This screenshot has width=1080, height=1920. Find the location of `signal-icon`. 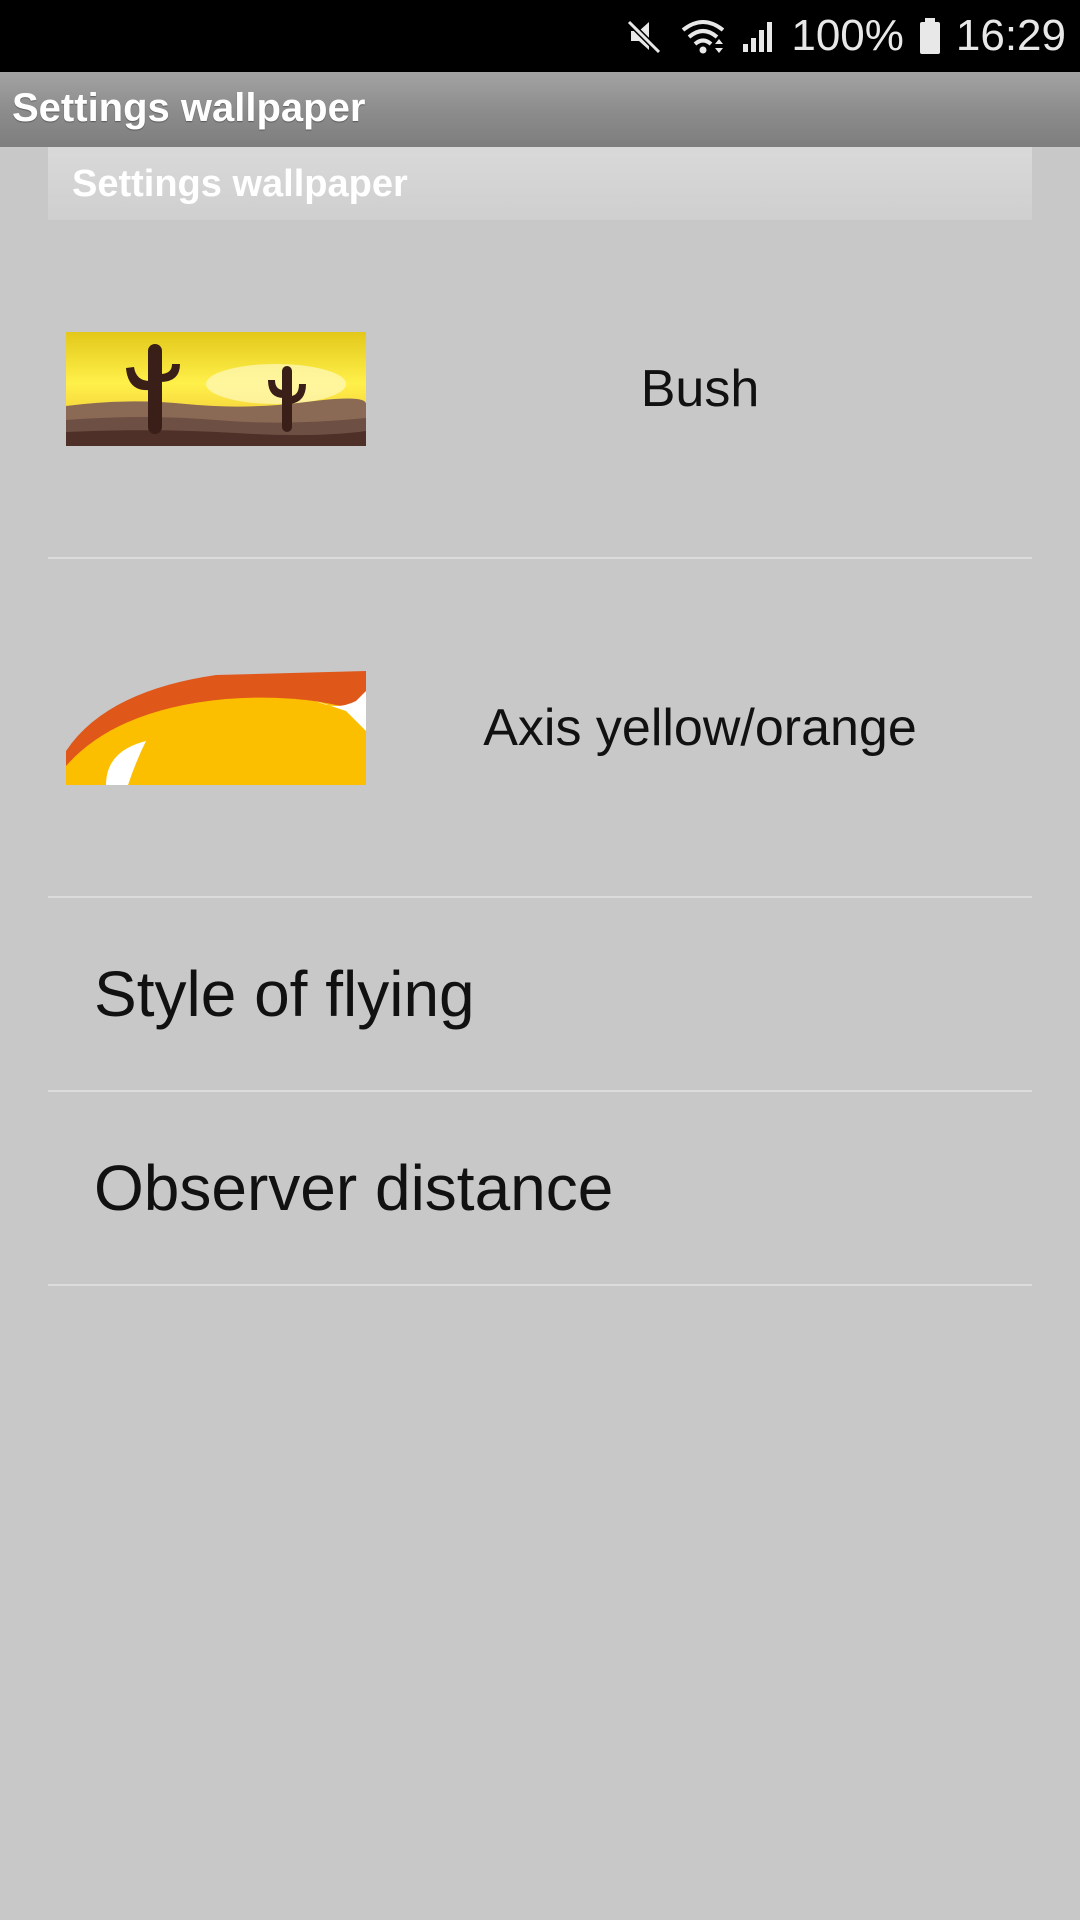

signal-icon is located at coordinates (759, 36).